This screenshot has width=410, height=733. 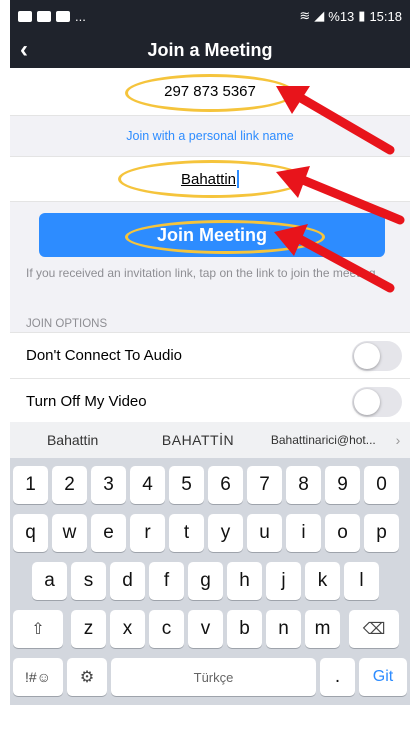 I want to click on image-icon, so click(x=44, y=16).